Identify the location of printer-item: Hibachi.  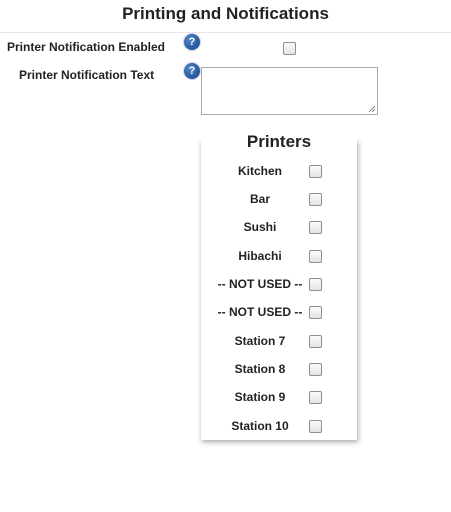
(279, 256).